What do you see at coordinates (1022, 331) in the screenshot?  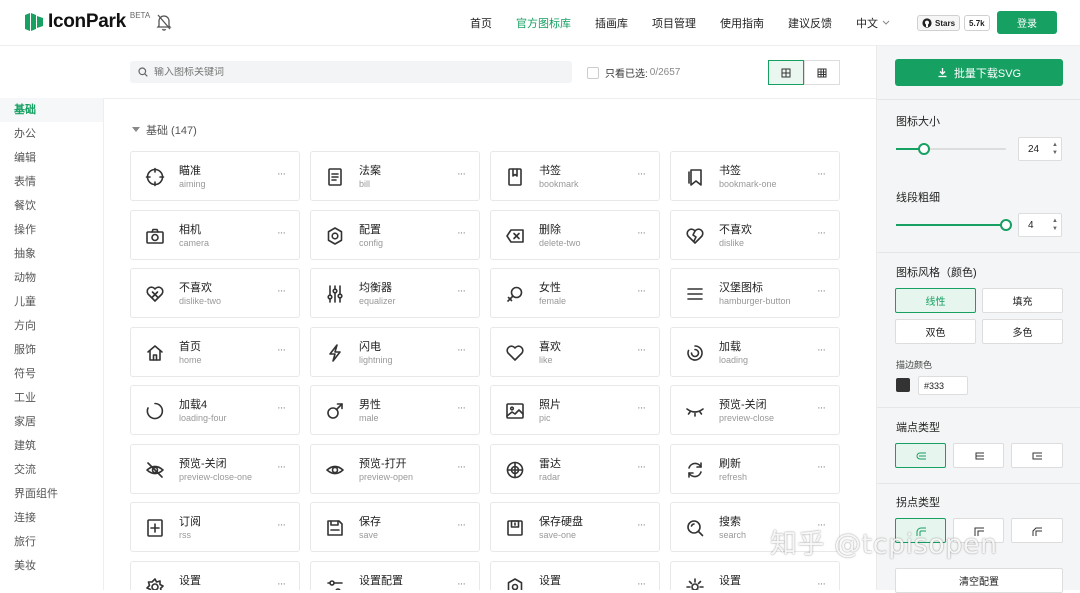 I see `style-multi-color-button: 多色` at bounding box center [1022, 331].